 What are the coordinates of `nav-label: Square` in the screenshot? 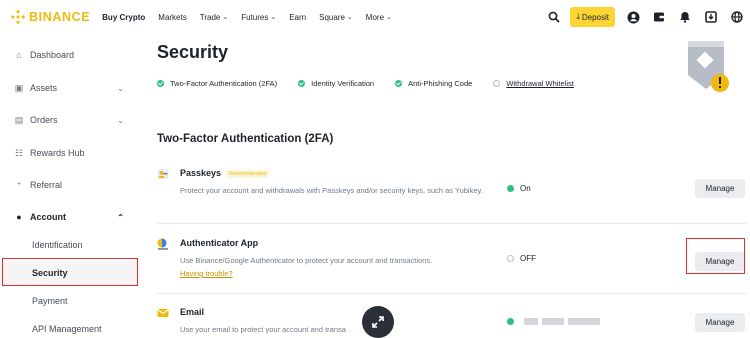 It's located at (332, 17).